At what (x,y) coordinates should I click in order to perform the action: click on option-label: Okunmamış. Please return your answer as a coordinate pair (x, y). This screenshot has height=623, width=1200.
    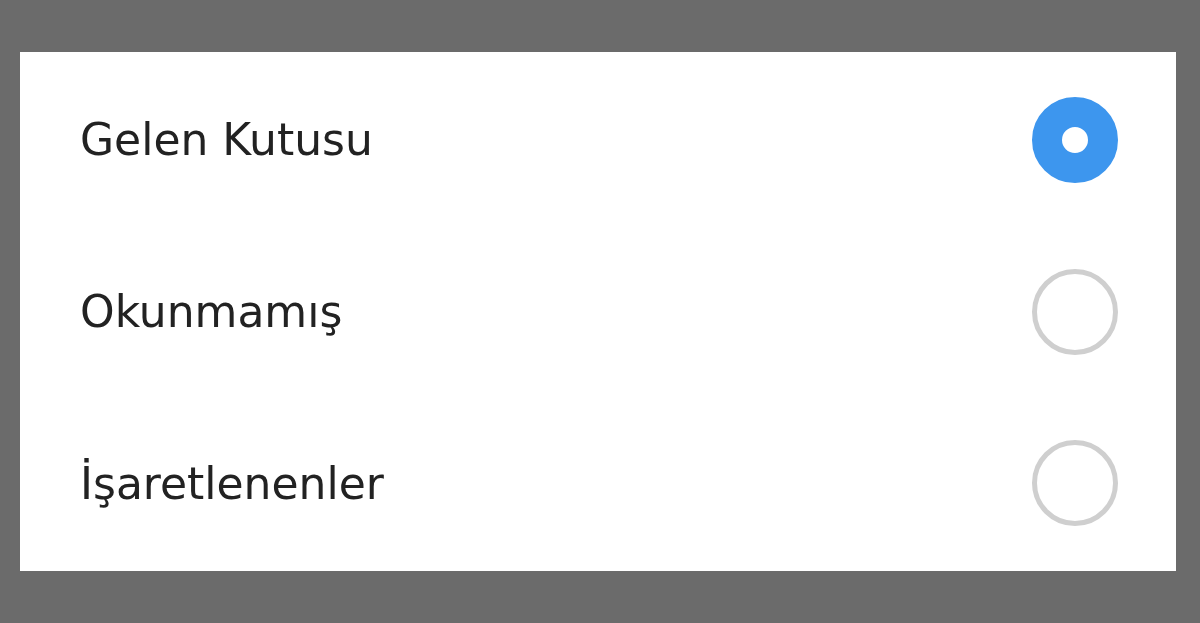
    Looking at the image, I should click on (211, 311).